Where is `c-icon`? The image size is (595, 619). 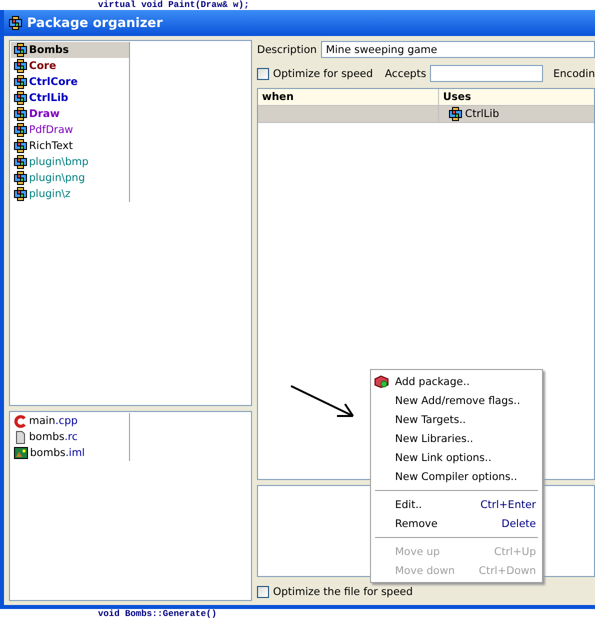 c-icon is located at coordinates (20, 421).